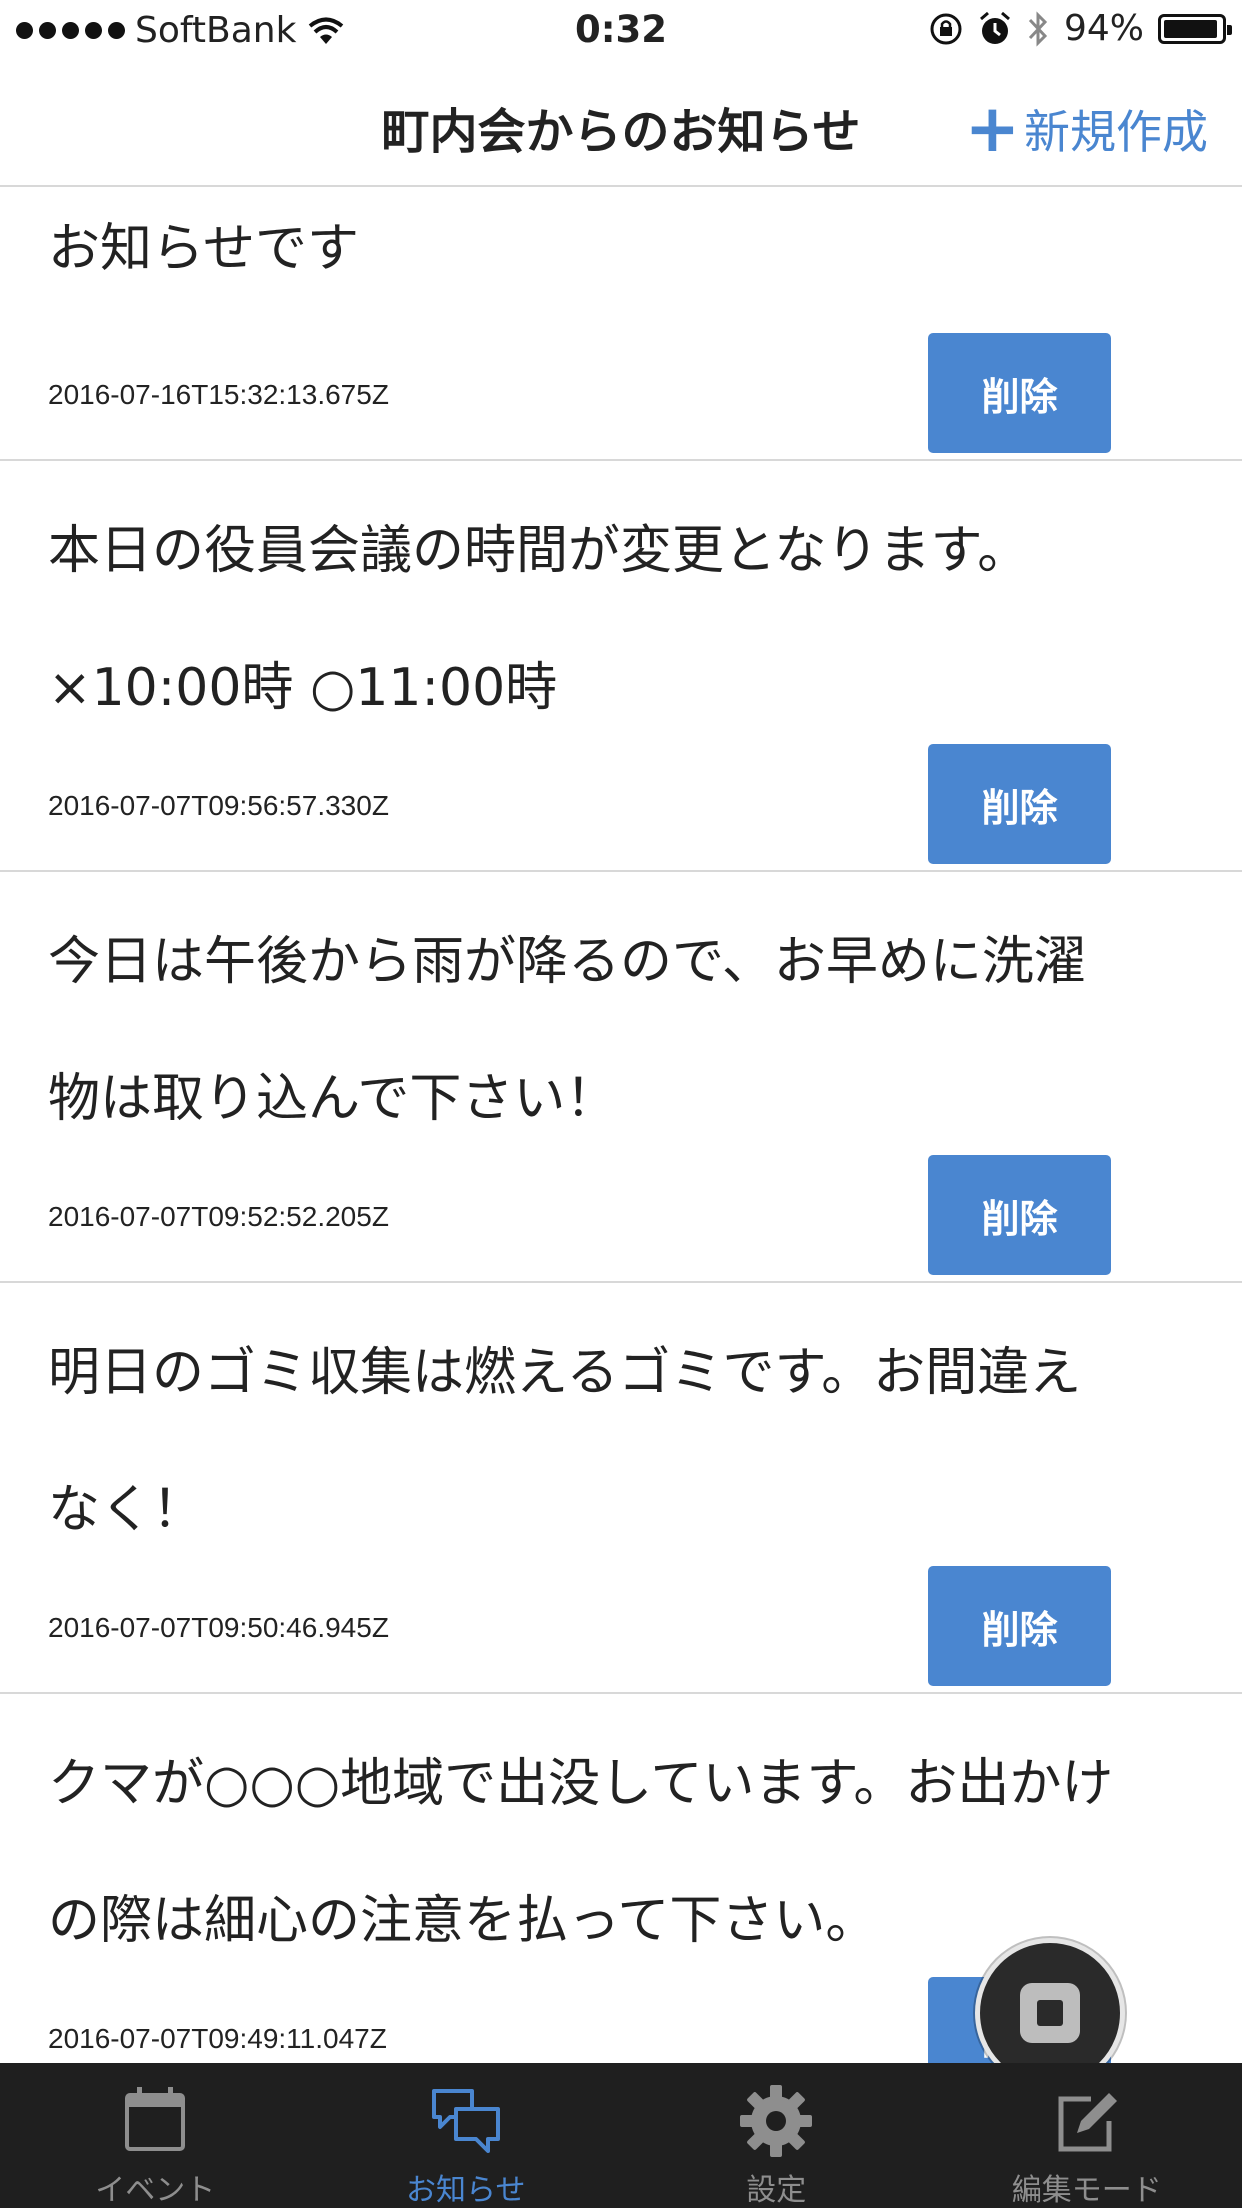  I want to click on notice-message: クマが○○○地域で出没しています。お出かけ の際は細心の注意を払って下さい。, so click(595, 1853).